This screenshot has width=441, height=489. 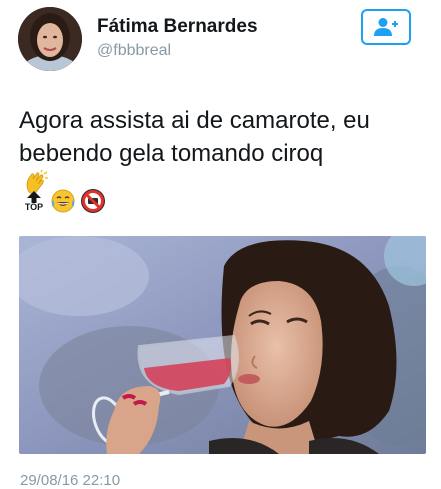 I want to click on add-user-icon, so click(x=386, y=27).